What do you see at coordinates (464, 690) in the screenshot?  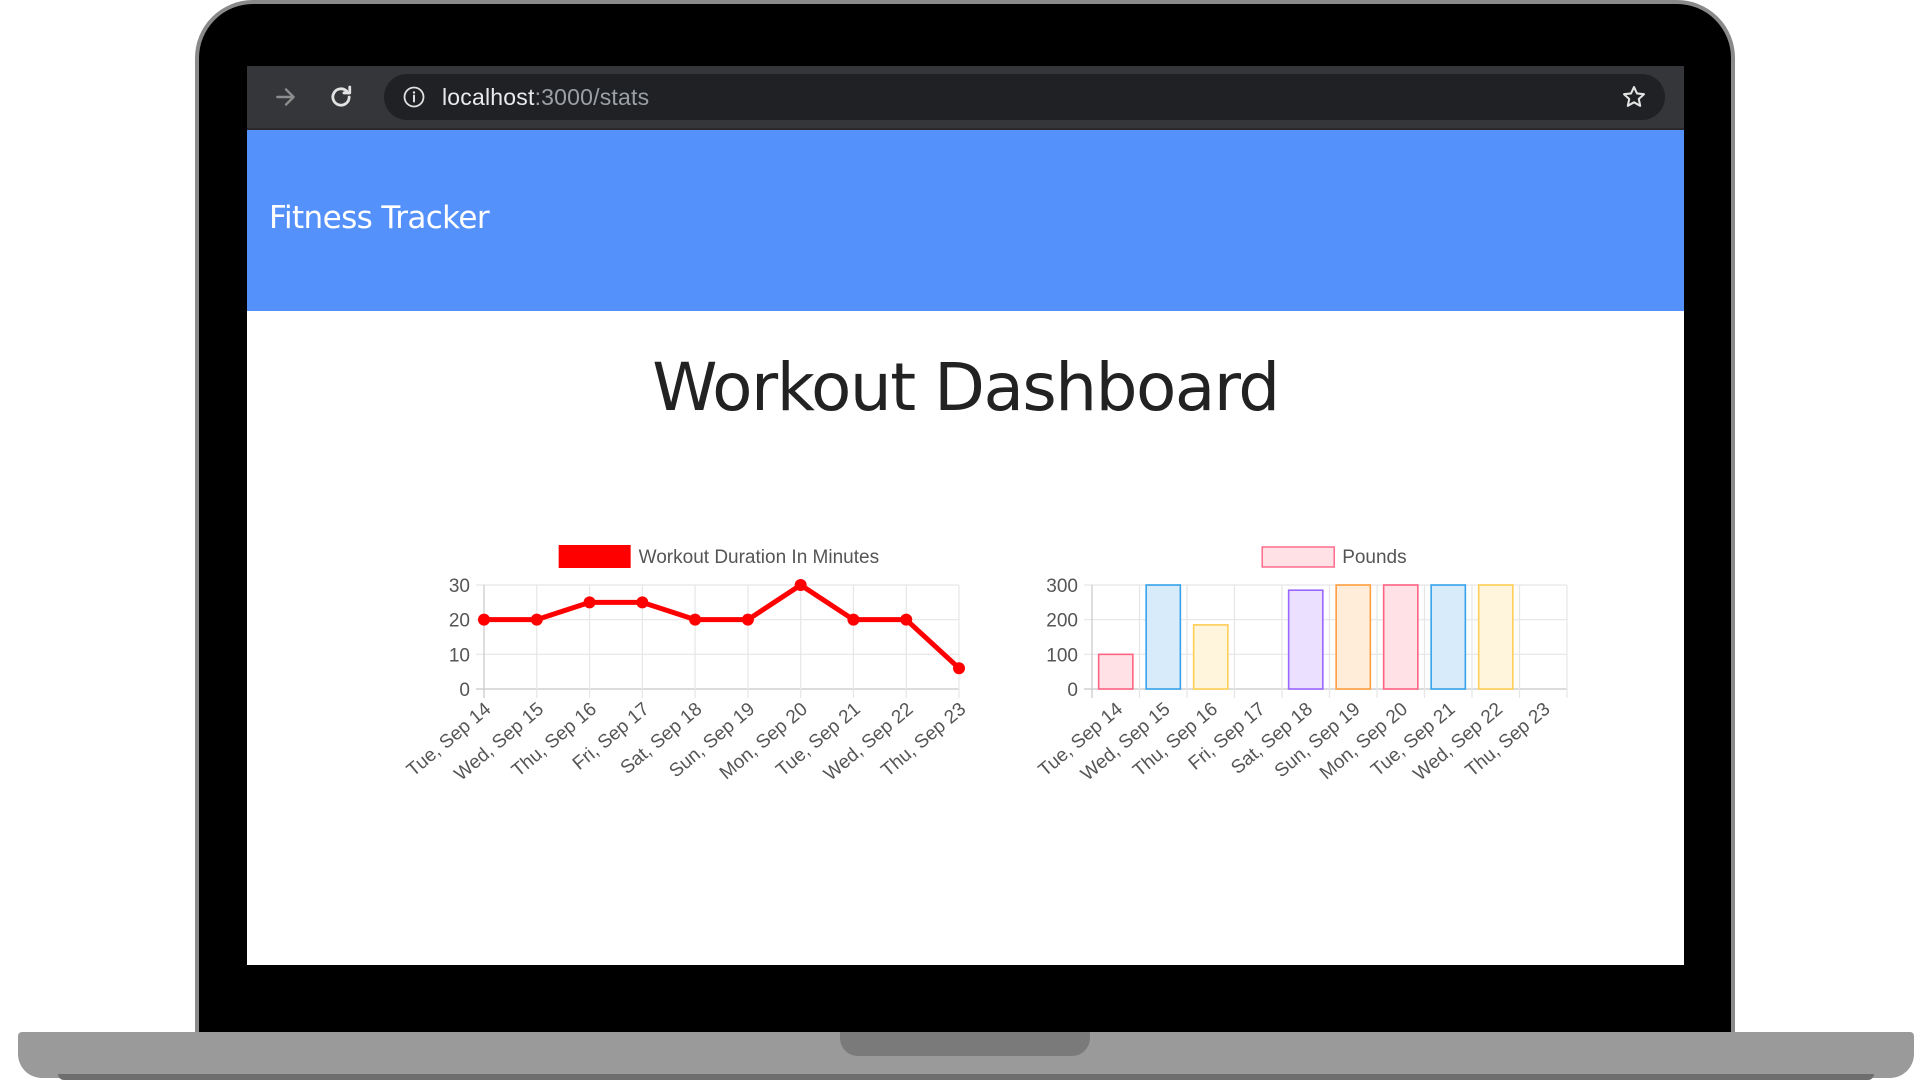 I see `duration-y-tick-label: 0` at bounding box center [464, 690].